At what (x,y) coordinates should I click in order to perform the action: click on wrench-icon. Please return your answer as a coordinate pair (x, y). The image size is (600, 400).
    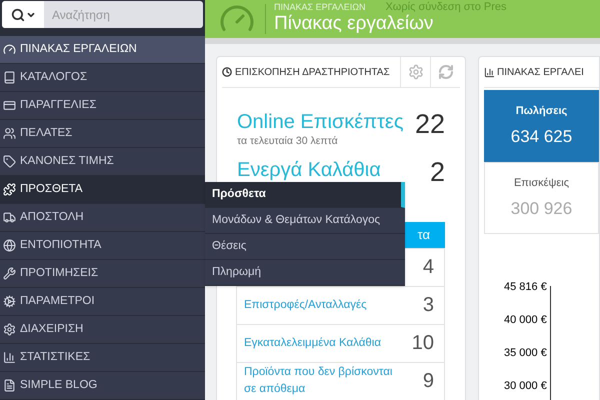
    Looking at the image, I should click on (9, 273).